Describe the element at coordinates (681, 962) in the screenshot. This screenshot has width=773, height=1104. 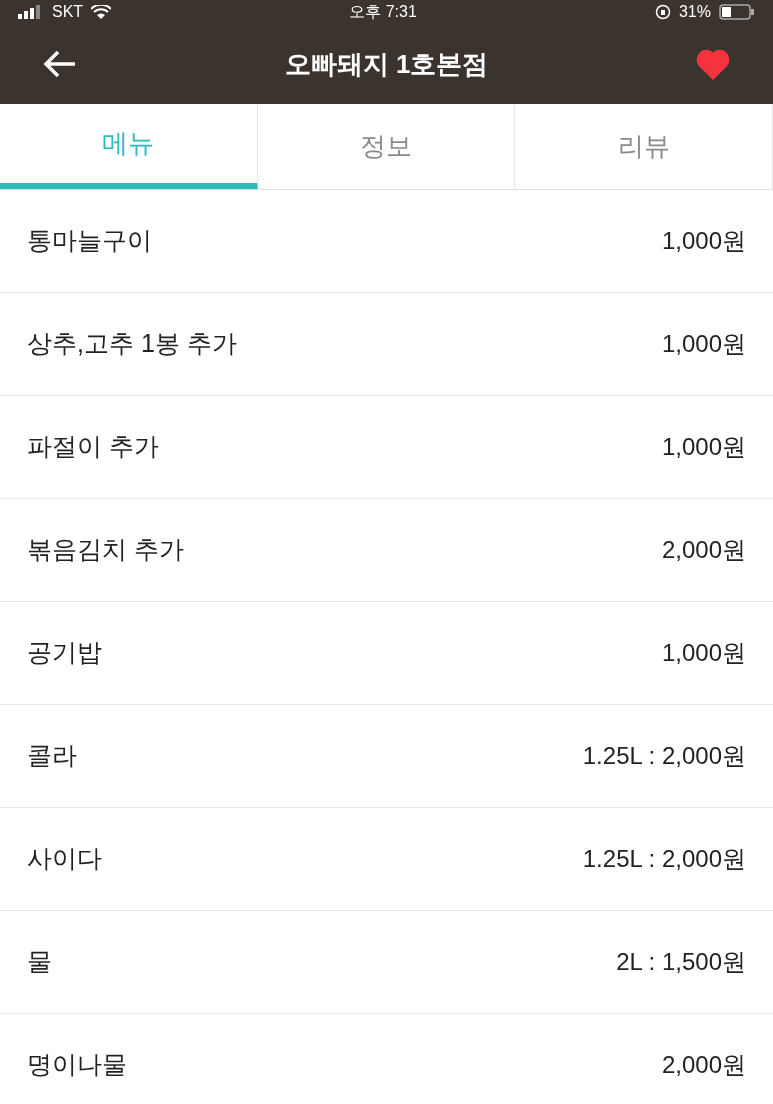
I see `menu-item-price: 2L : 1,500원` at that location.